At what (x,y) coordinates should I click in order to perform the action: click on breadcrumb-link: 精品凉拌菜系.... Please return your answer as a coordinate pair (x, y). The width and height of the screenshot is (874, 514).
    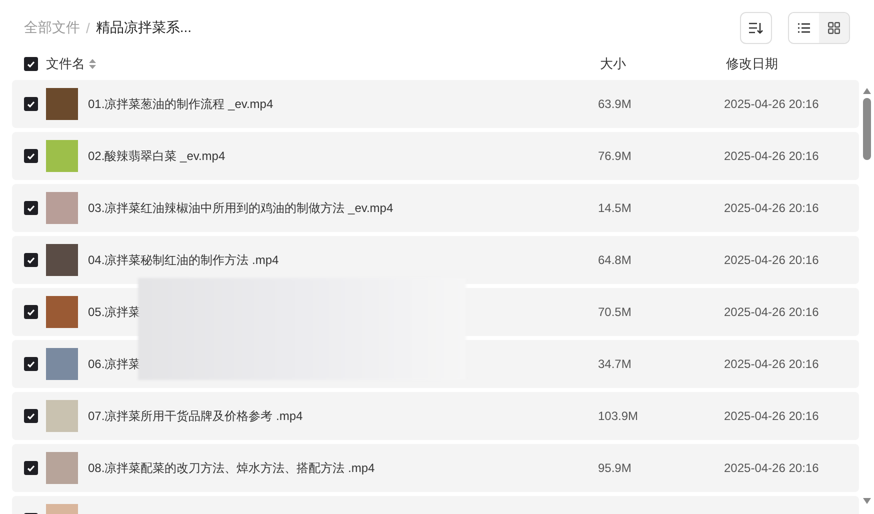
    Looking at the image, I should click on (144, 28).